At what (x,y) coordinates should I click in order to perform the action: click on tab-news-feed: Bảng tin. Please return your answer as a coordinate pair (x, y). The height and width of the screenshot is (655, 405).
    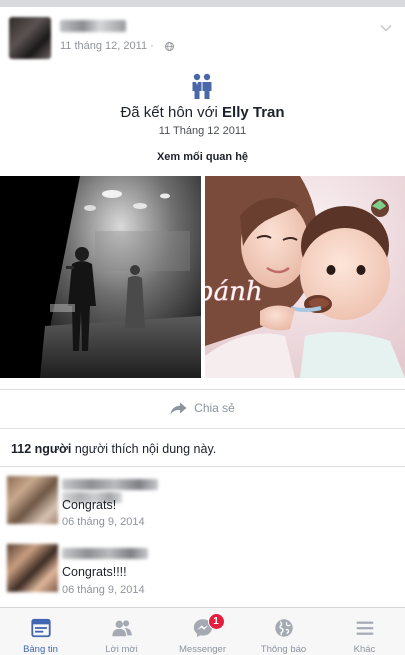
    Looking at the image, I should click on (40, 631).